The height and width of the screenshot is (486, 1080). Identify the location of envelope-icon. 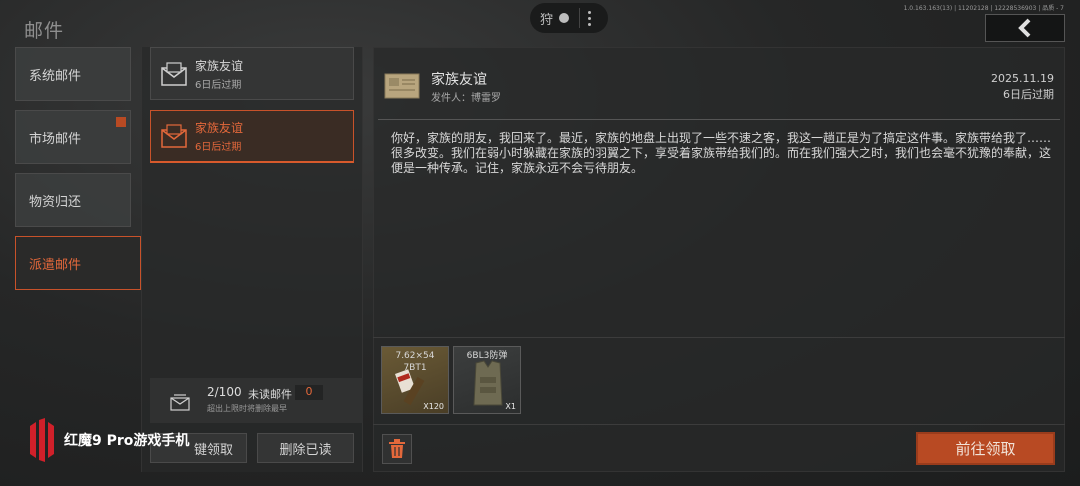
(174, 73).